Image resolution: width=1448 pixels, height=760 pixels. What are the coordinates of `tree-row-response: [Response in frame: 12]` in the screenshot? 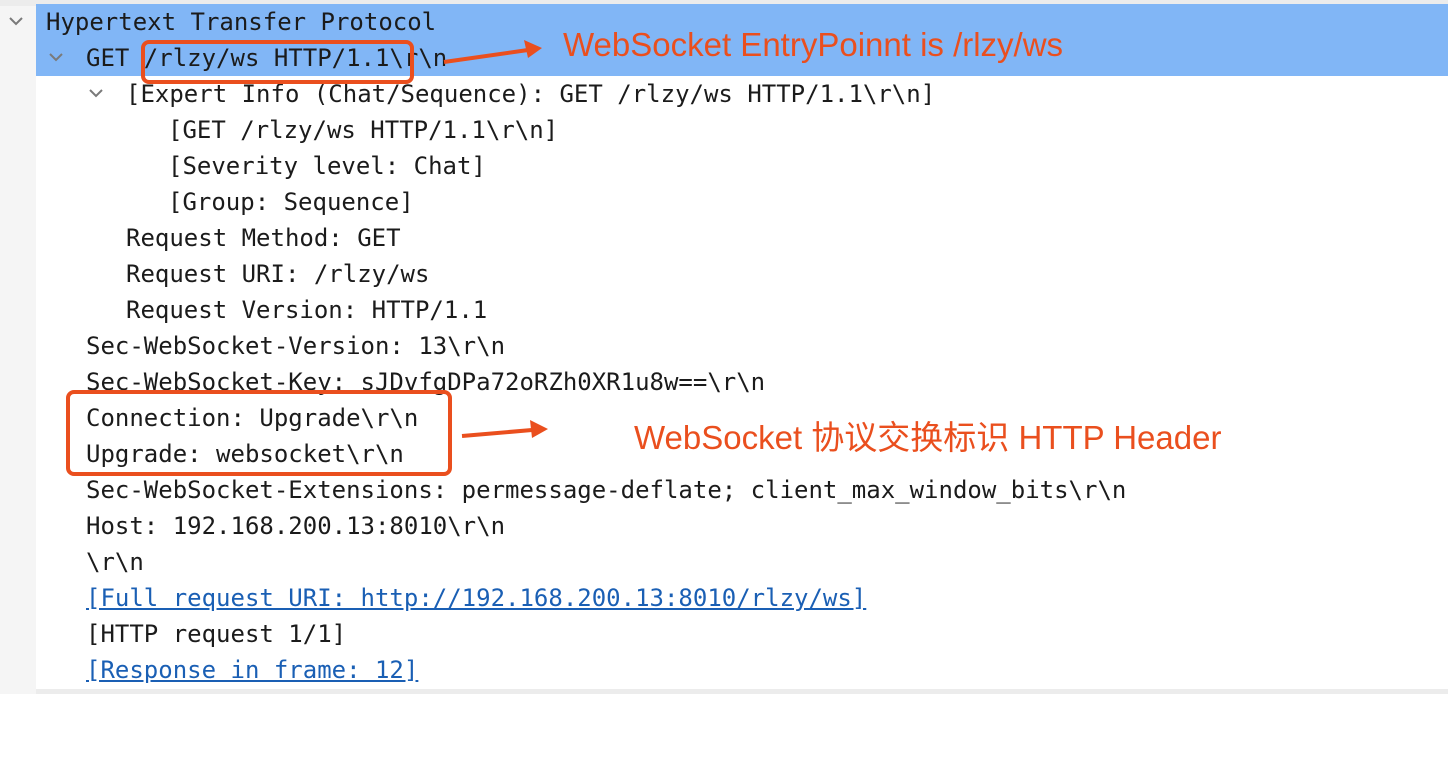 It's located at (227, 670).